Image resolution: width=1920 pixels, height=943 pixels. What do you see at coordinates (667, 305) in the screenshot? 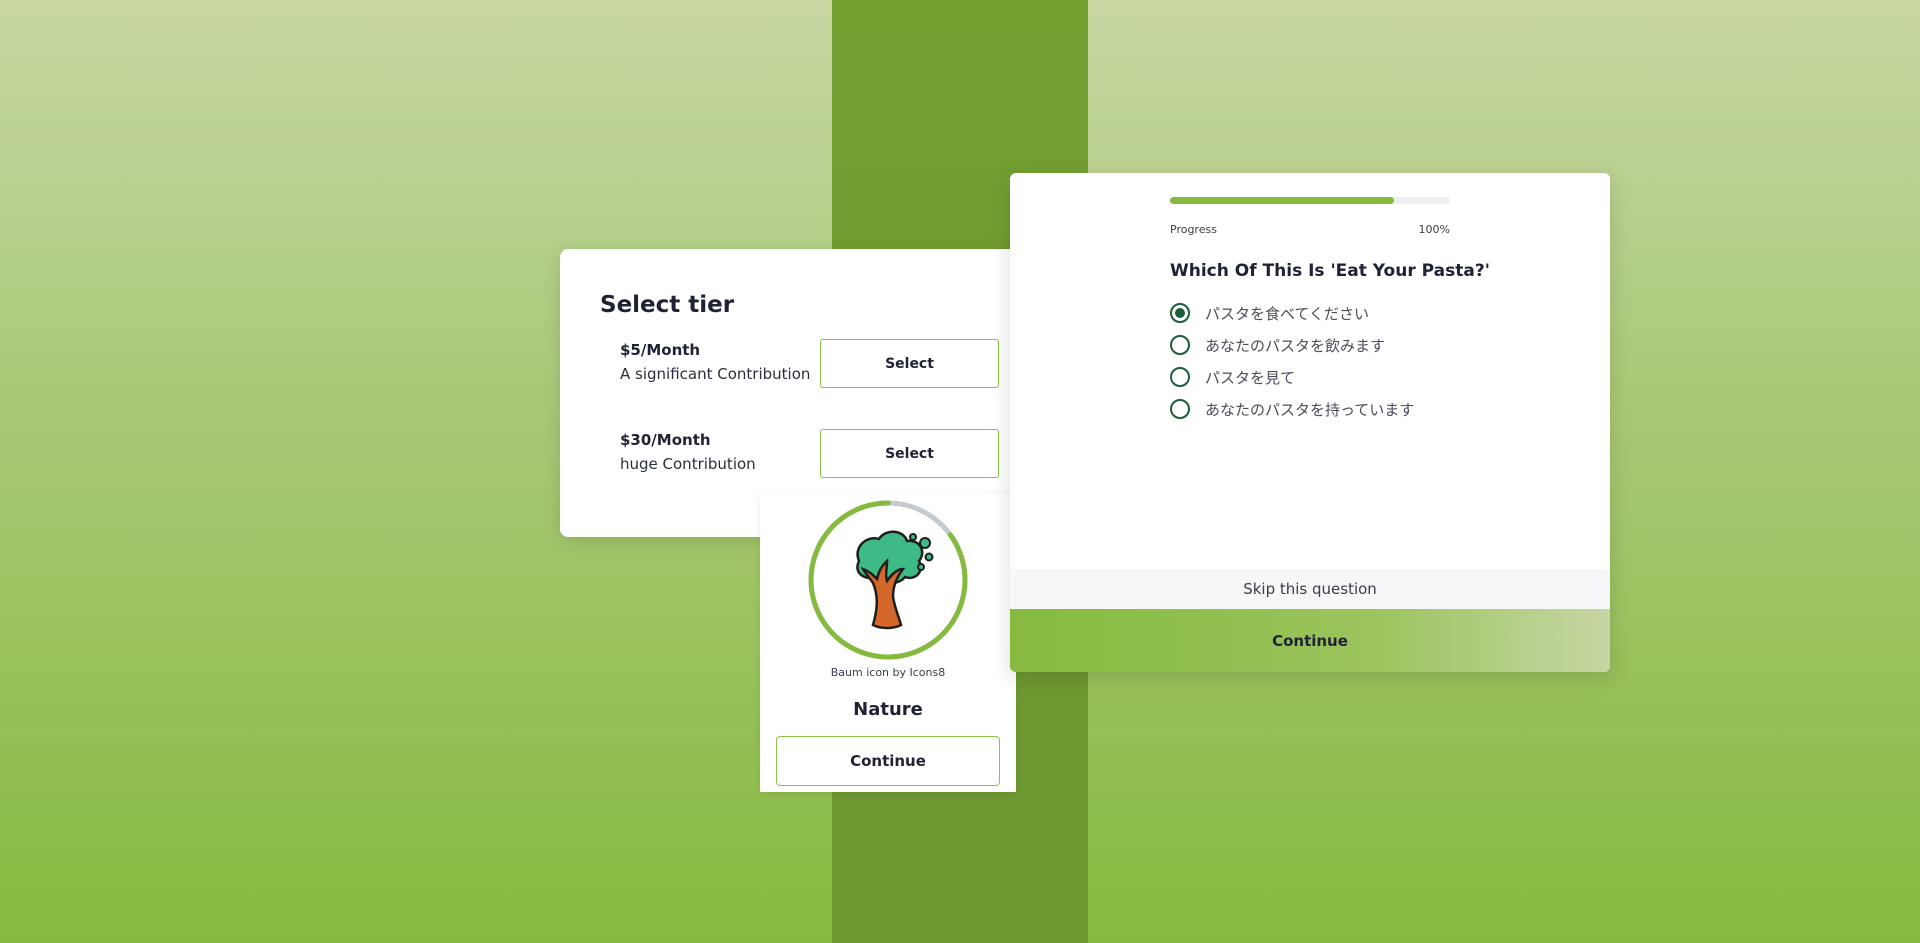
I see `tier-title: Select tier` at bounding box center [667, 305].